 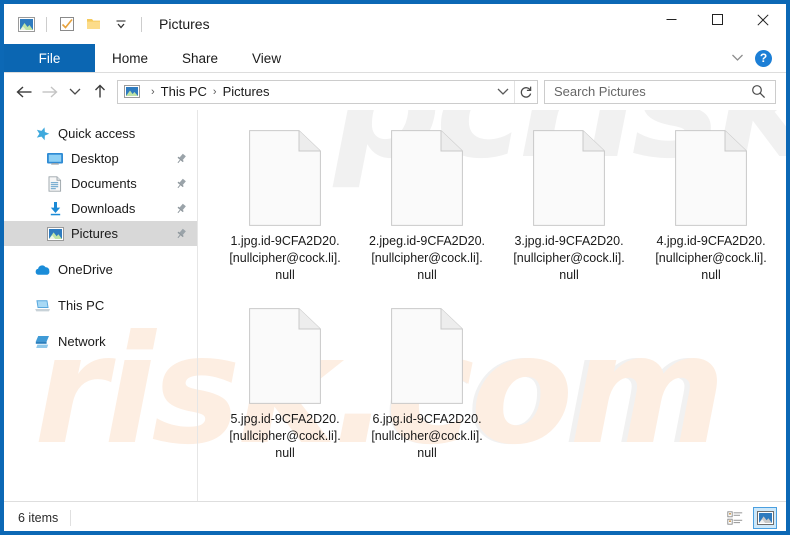 What do you see at coordinates (74, 91) in the screenshot?
I see `recent-locations-button` at bounding box center [74, 91].